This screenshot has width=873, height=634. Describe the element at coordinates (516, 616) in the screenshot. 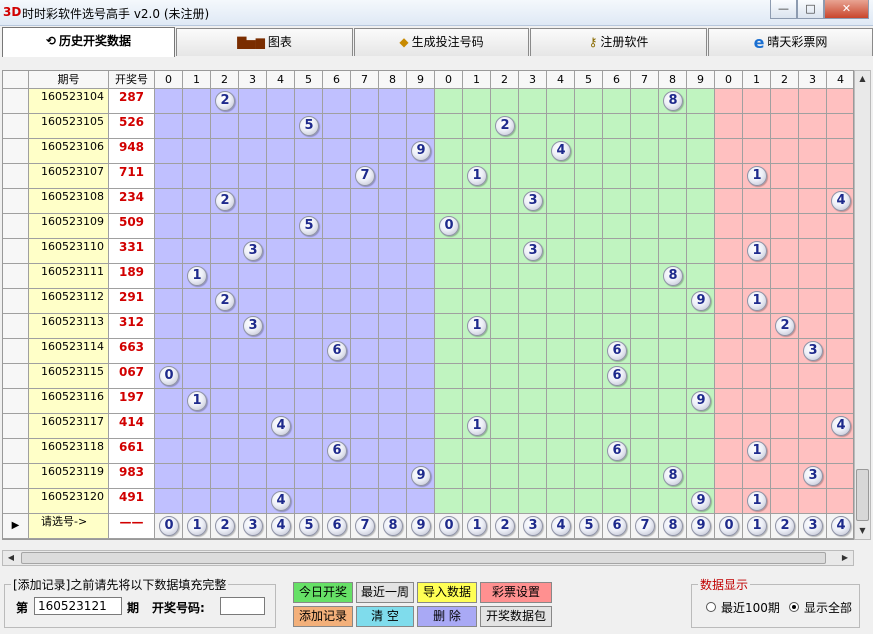

I see `data-package-button: 开奖数据包` at that location.